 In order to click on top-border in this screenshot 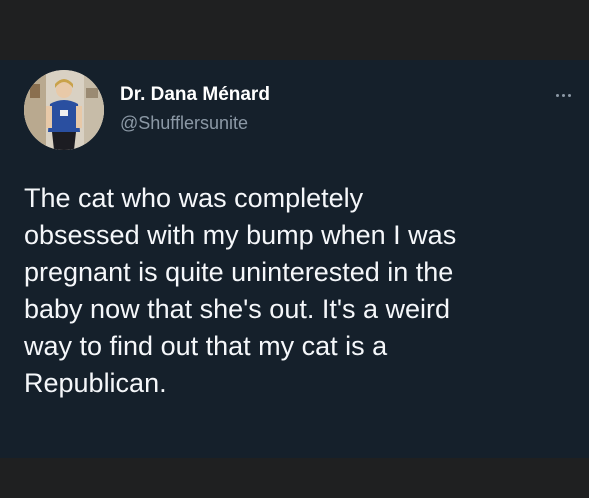, I will do `click(294, 30)`.